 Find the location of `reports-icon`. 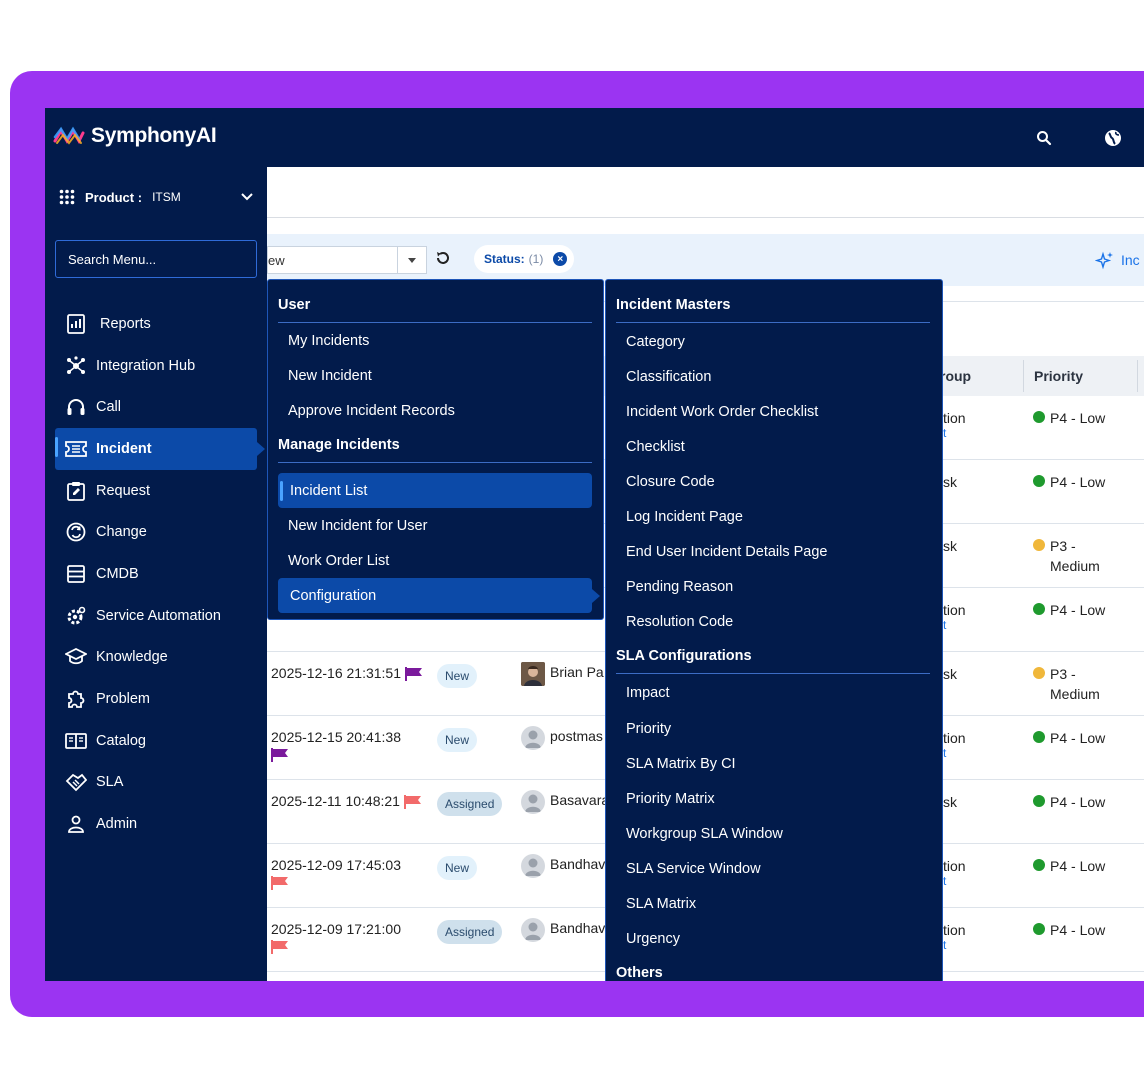

reports-icon is located at coordinates (76, 324).